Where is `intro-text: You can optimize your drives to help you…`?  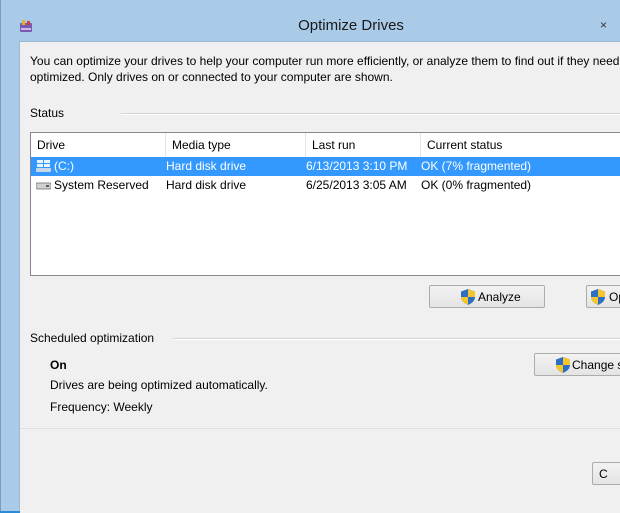
intro-text: You can optimize your drives to help you… is located at coordinates (325, 69).